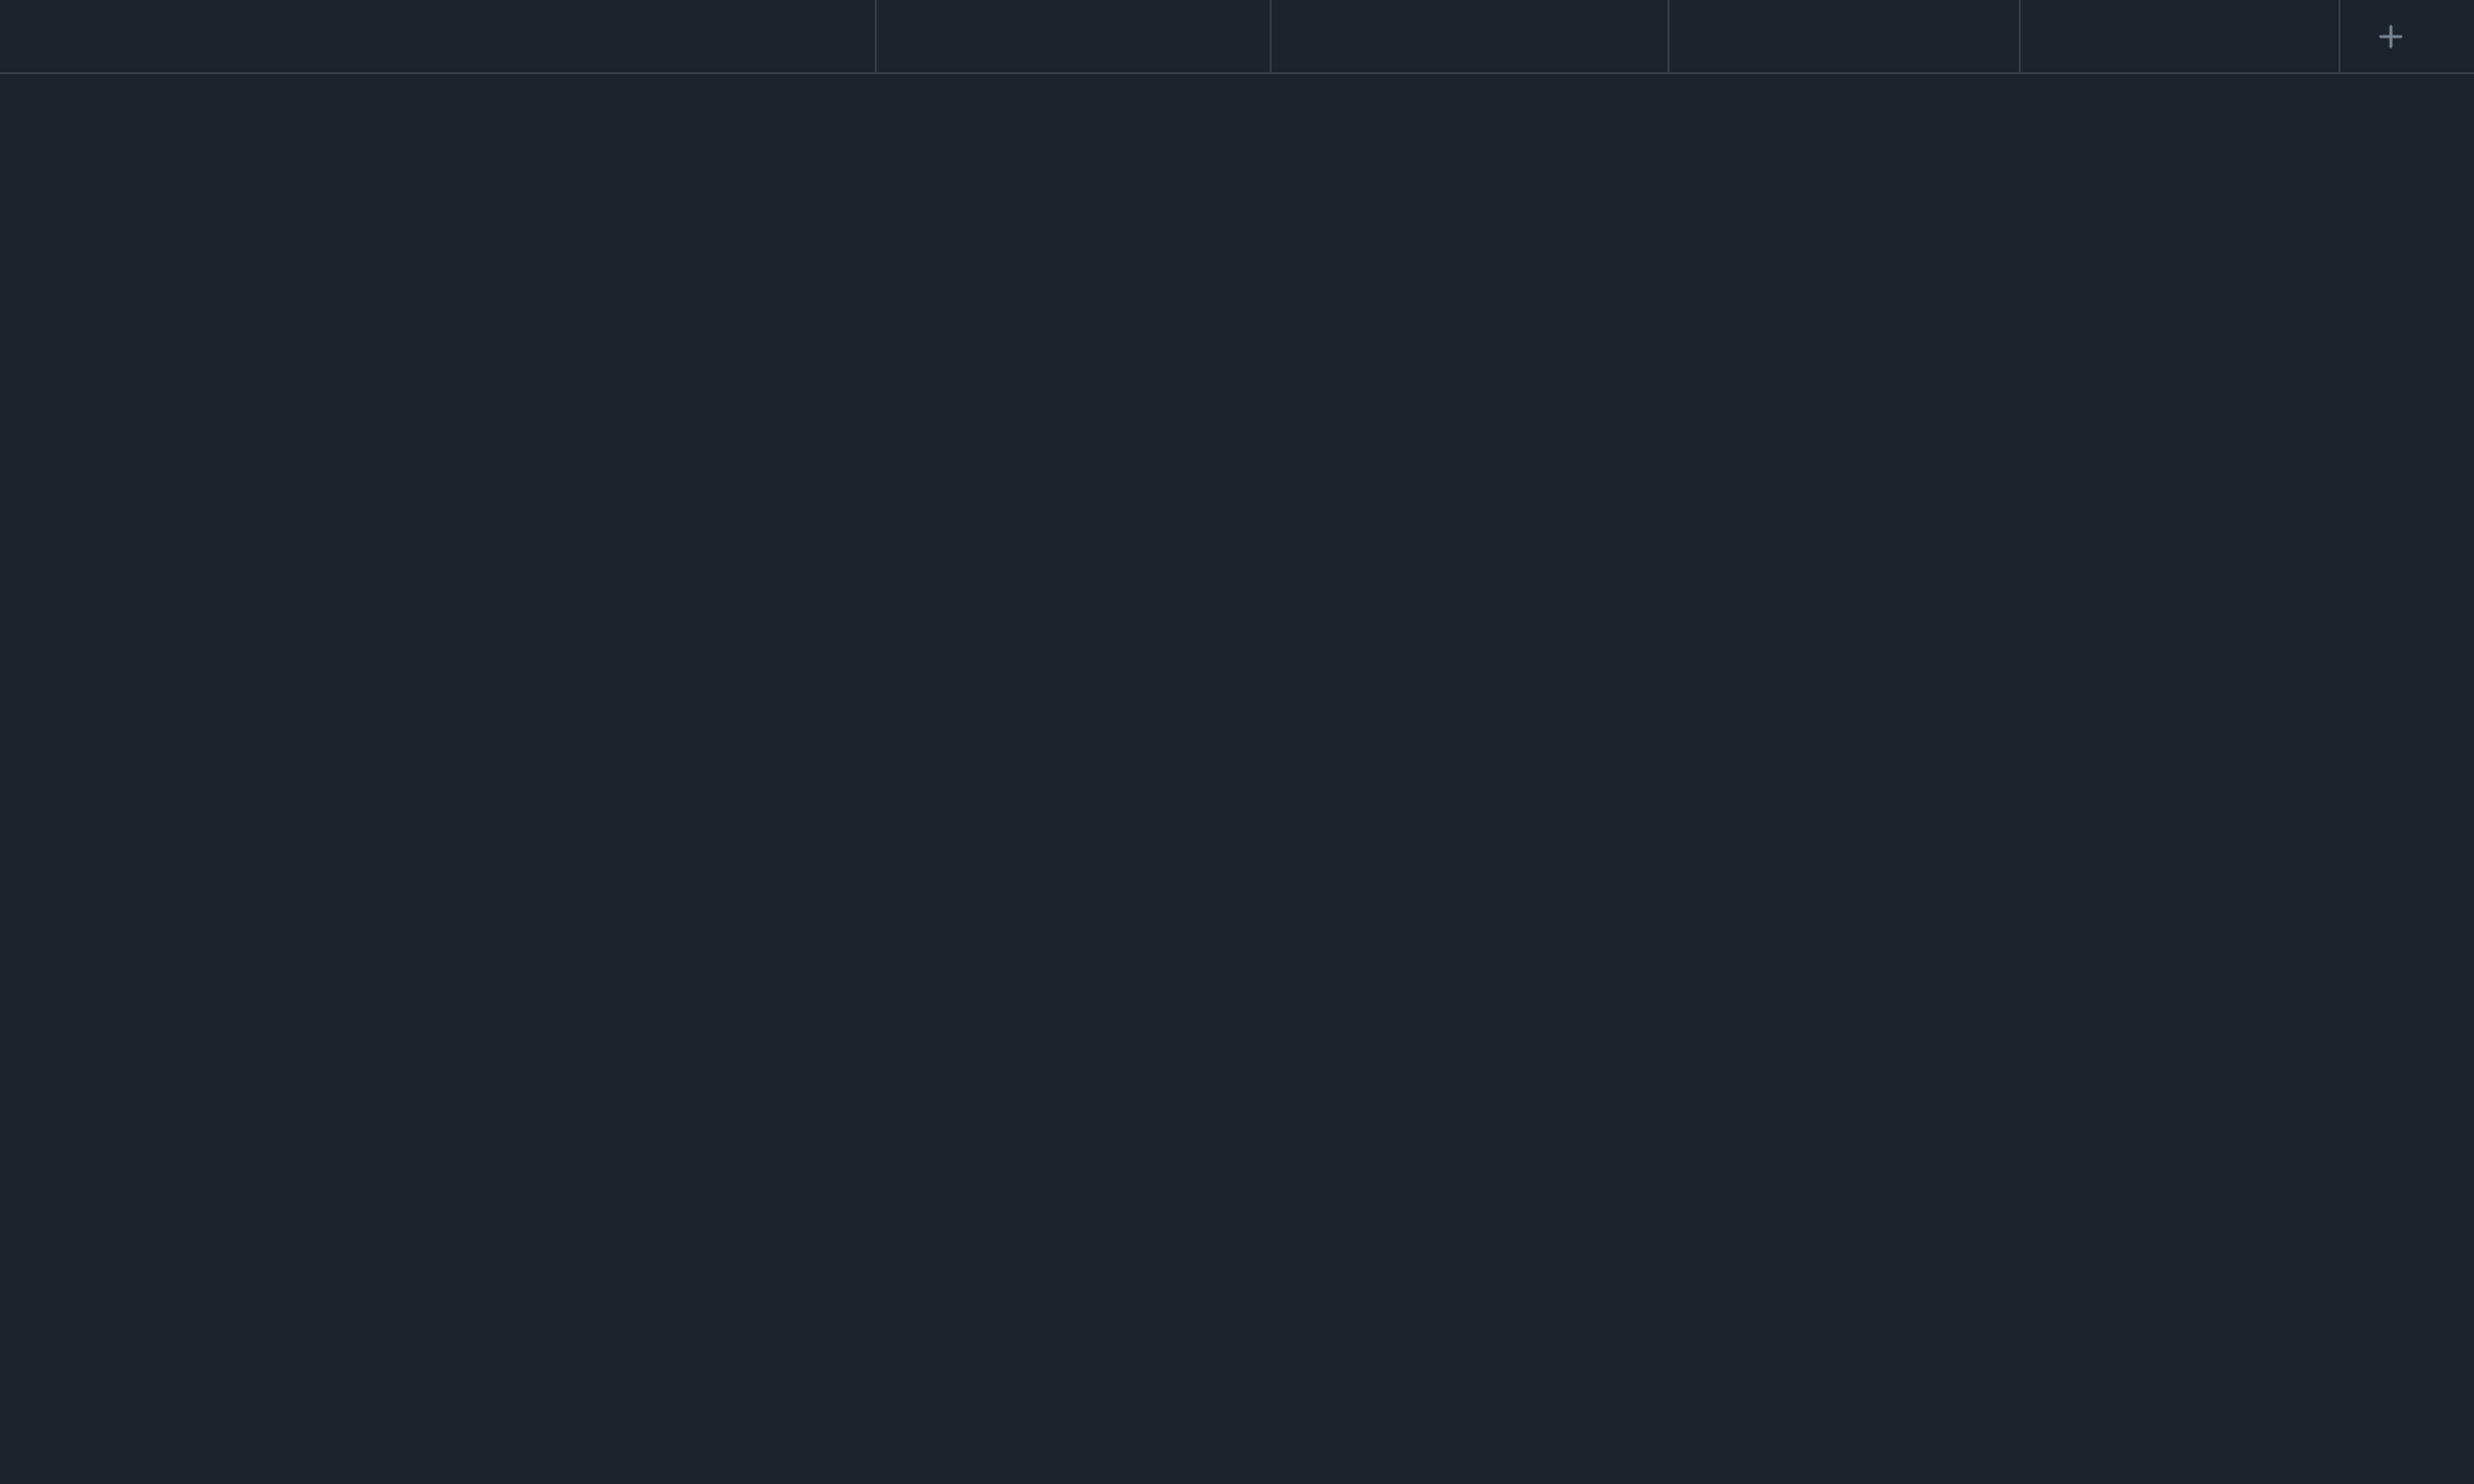  I want to click on column-header-milestones, so click(2178, 36).